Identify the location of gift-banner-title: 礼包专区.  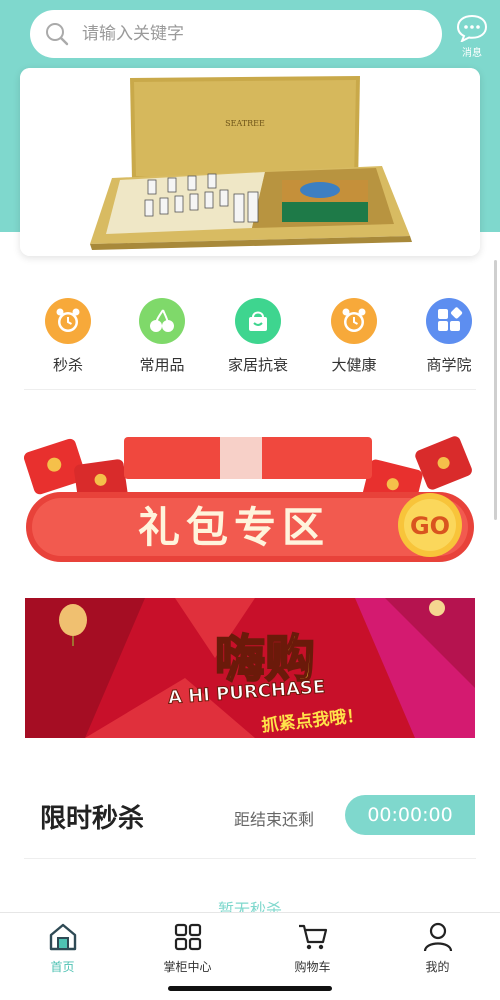
(234, 527).